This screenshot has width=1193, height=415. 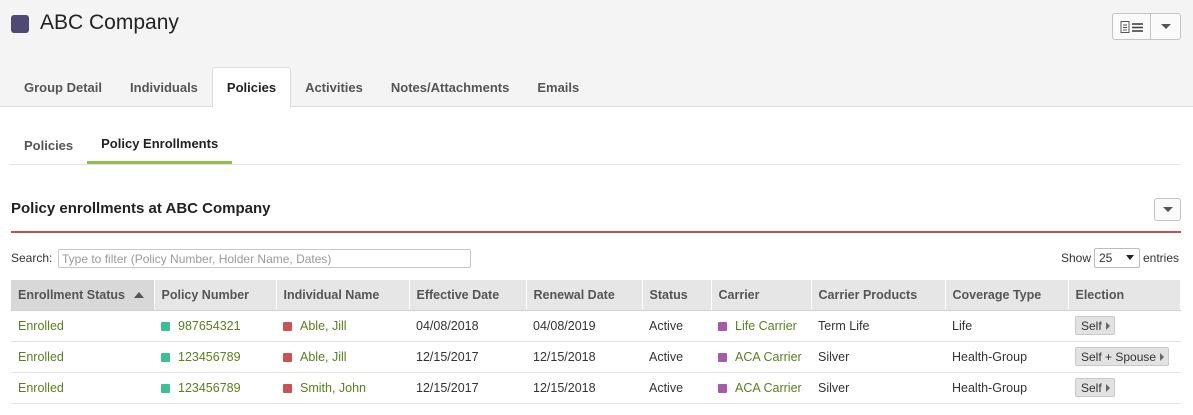 What do you see at coordinates (997, 294) in the screenshot?
I see `col-label: Coverage Type` at bounding box center [997, 294].